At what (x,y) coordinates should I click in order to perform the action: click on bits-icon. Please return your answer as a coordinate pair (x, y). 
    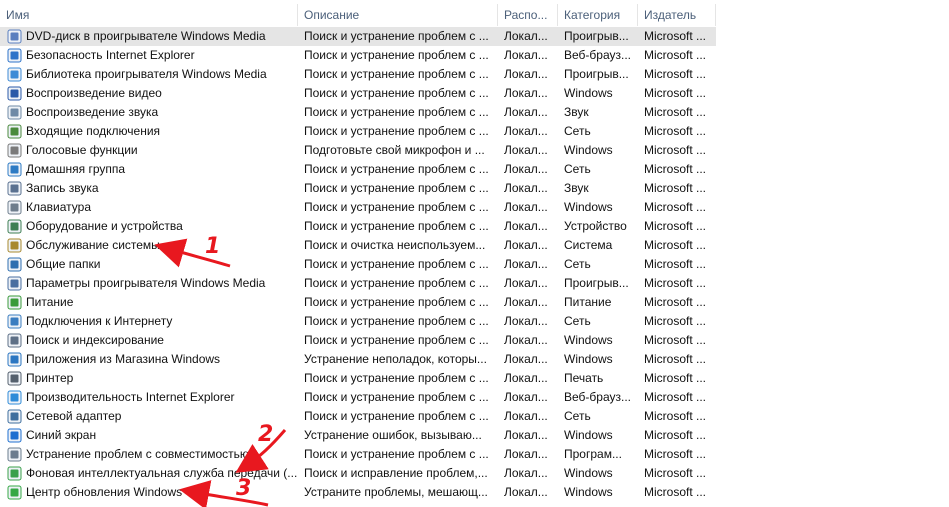
    Looking at the image, I should click on (14, 473).